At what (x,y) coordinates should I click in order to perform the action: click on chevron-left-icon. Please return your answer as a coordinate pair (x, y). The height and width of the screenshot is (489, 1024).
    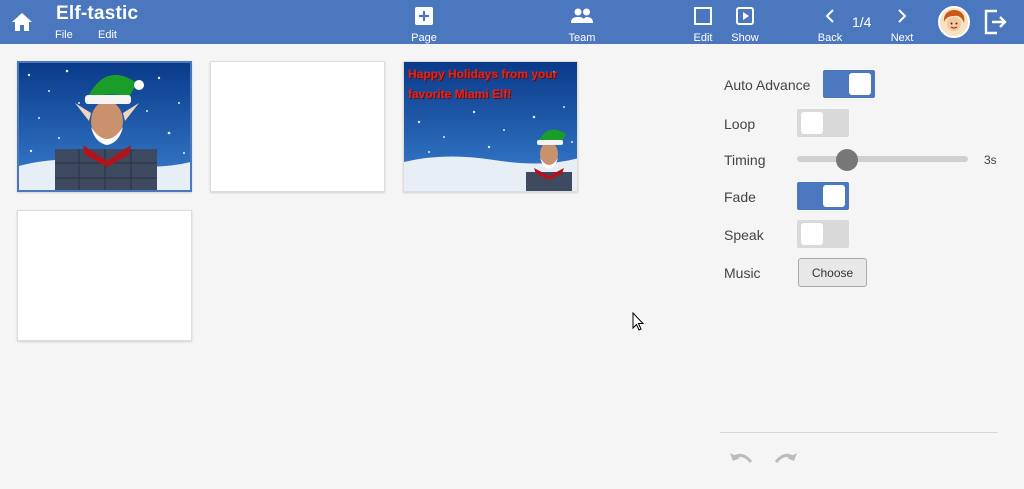
    Looking at the image, I should click on (829, 16).